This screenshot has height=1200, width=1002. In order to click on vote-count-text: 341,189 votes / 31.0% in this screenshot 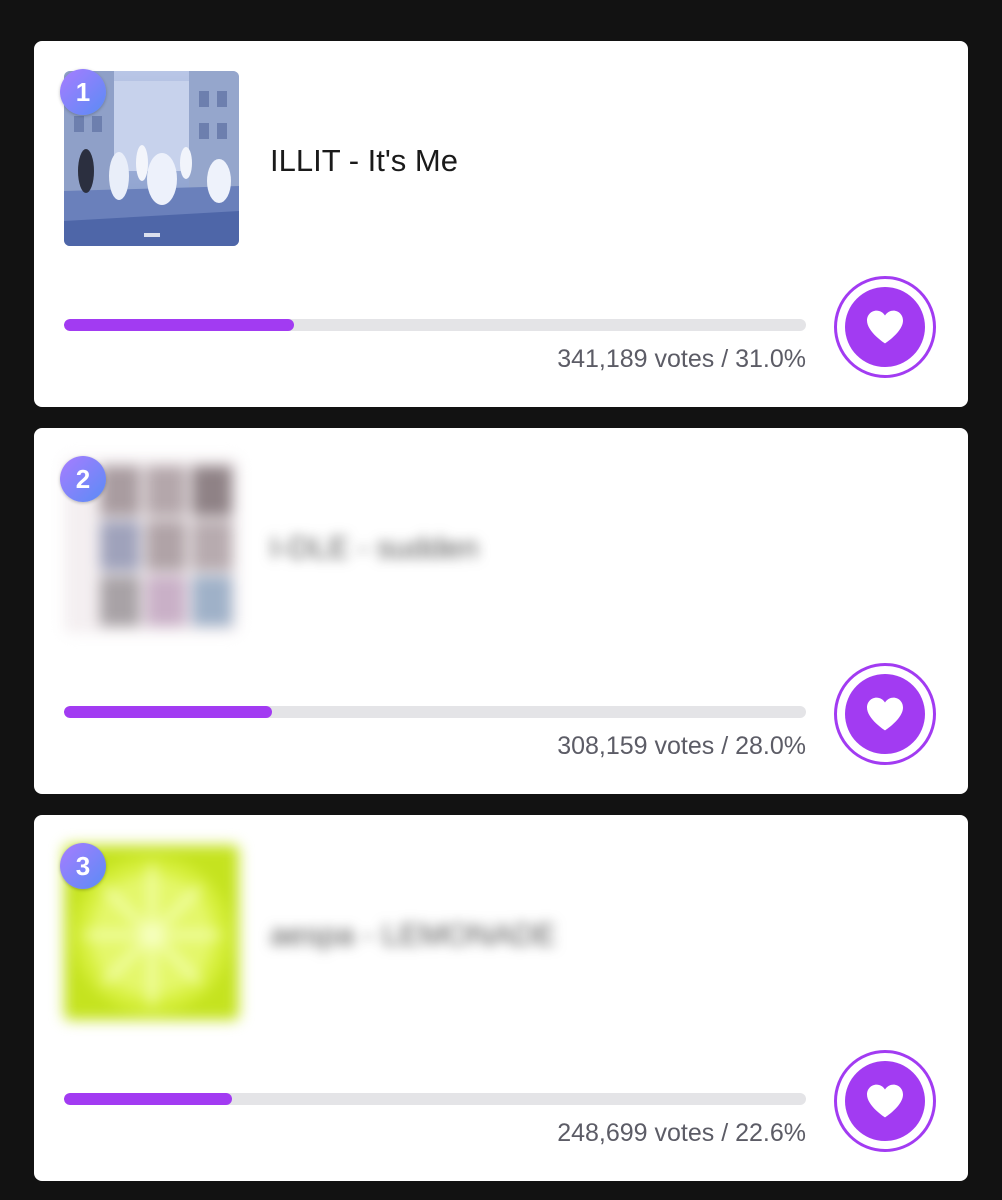, I will do `click(681, 359)`.